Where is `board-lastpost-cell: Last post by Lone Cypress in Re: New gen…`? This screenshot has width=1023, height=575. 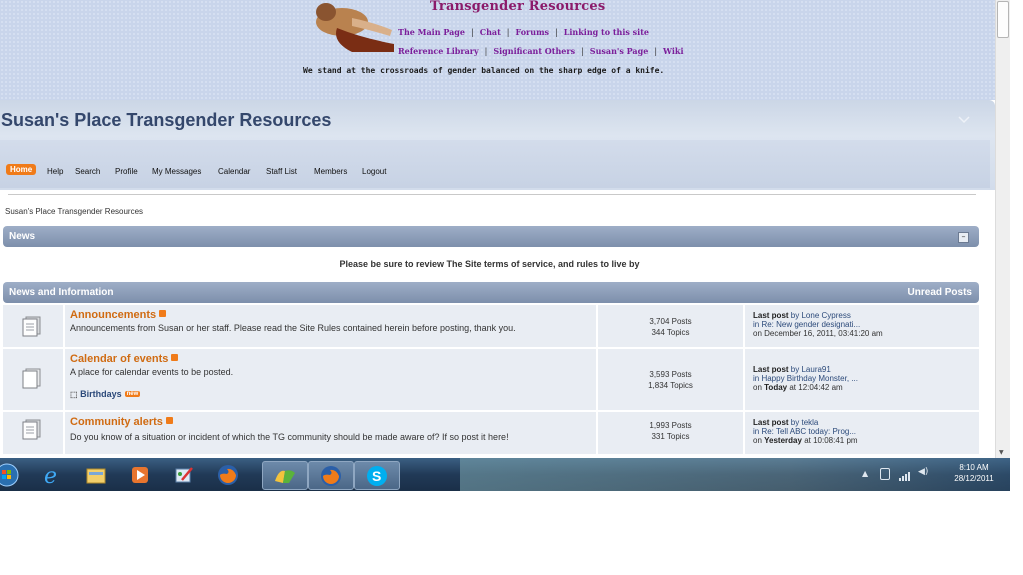
board-lastpost-cell: Last post by Lone Cypress in Re: New gen… is located at coordinates (862, 326).